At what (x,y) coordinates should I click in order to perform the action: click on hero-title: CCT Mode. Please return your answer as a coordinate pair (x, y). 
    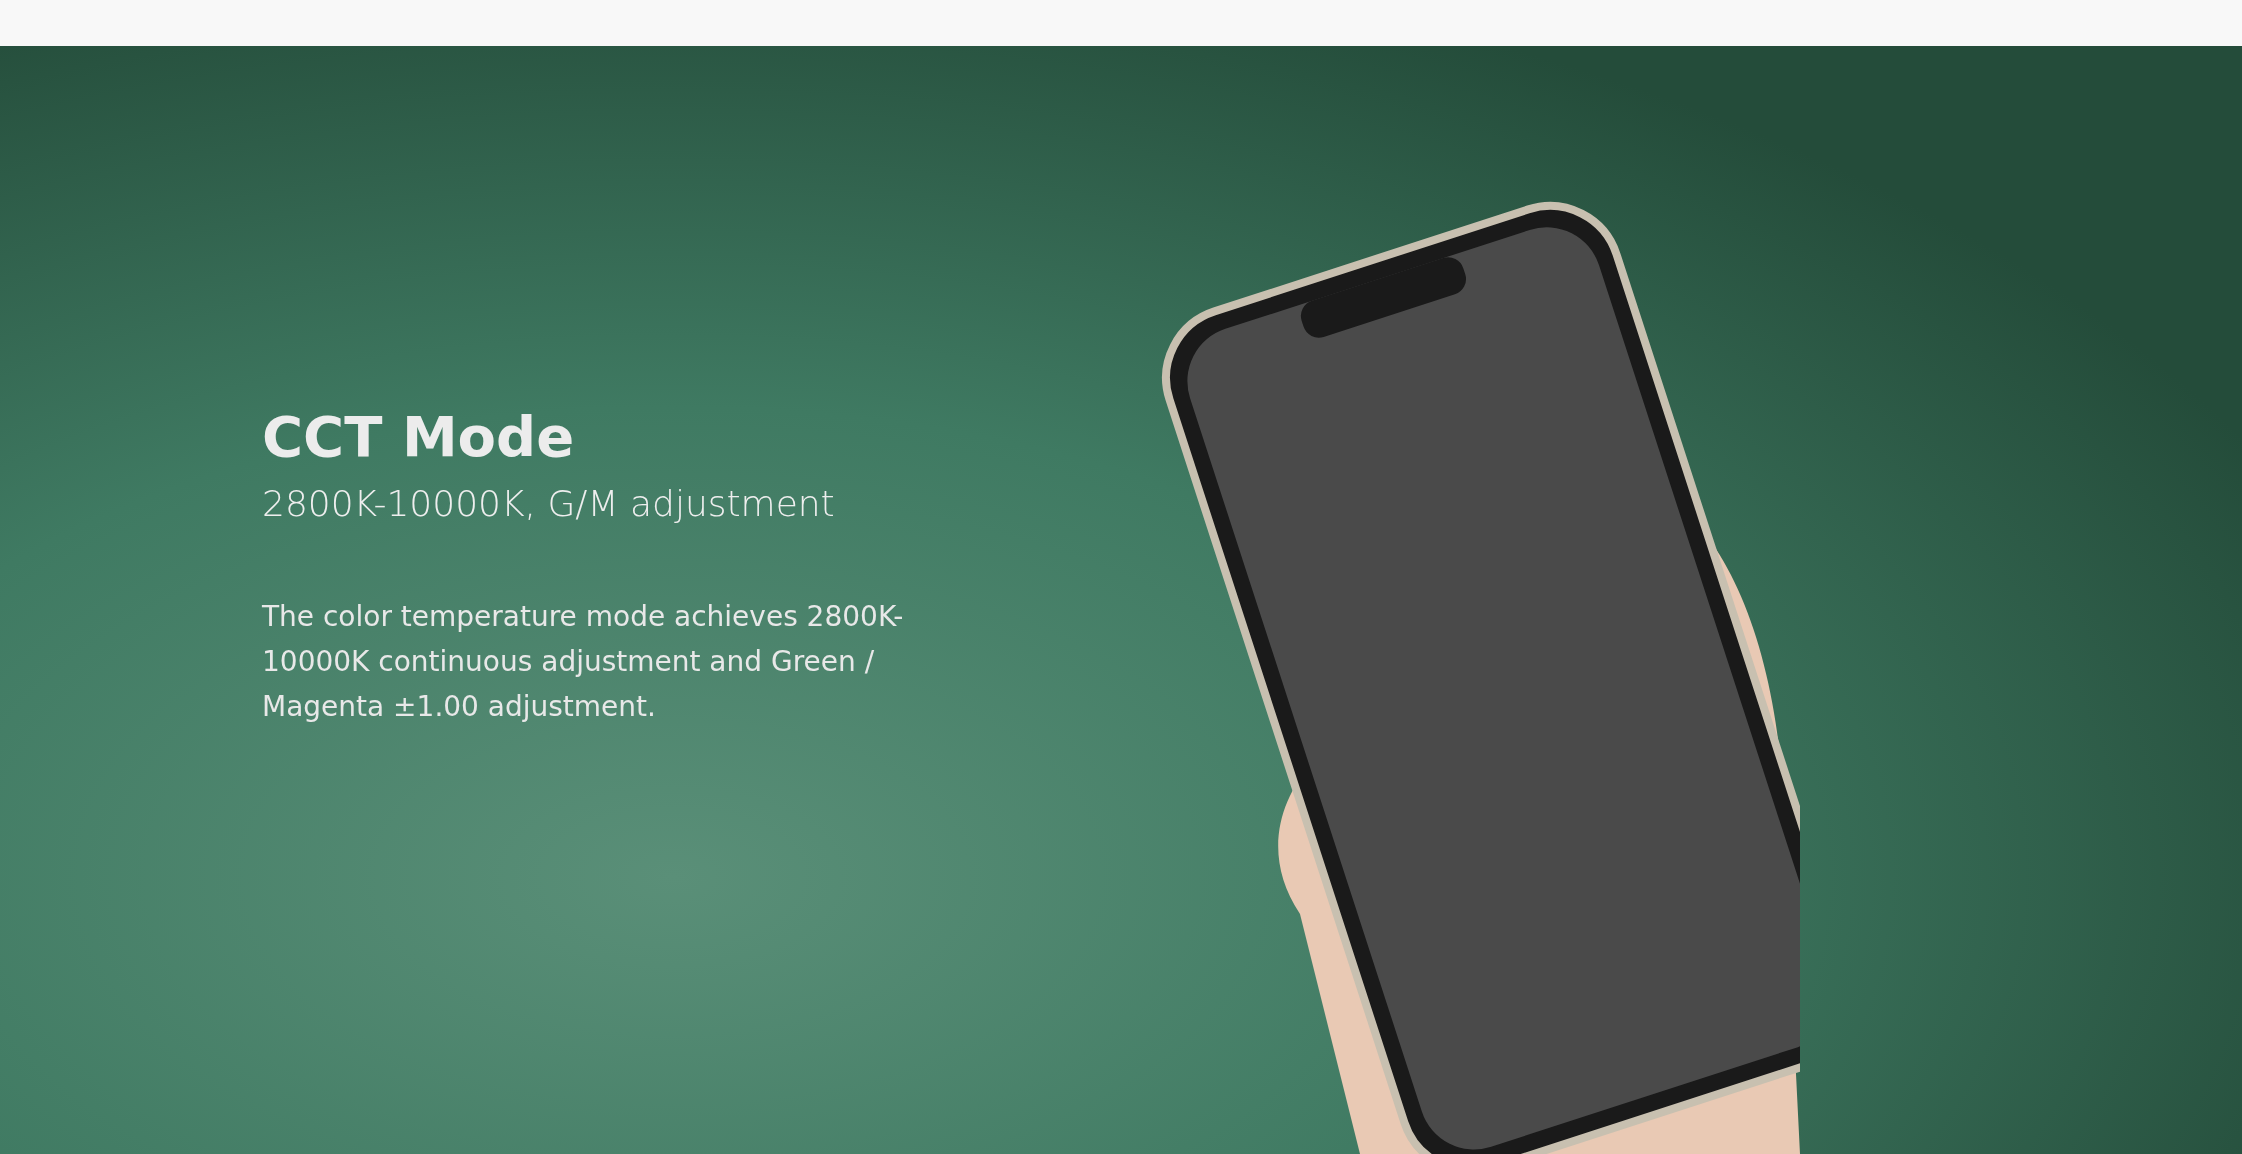
    Looking at the image, I should click on (418, 436).